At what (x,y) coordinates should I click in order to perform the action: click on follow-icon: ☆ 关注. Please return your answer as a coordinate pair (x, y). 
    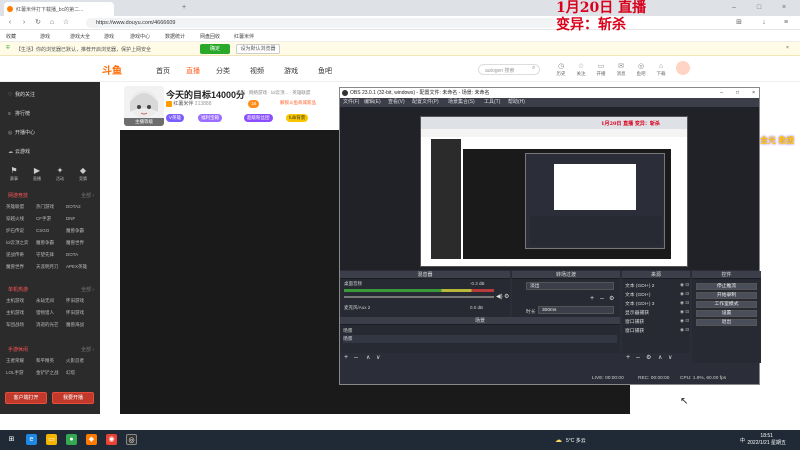
    Looking at the image, I should click on (581, 70).